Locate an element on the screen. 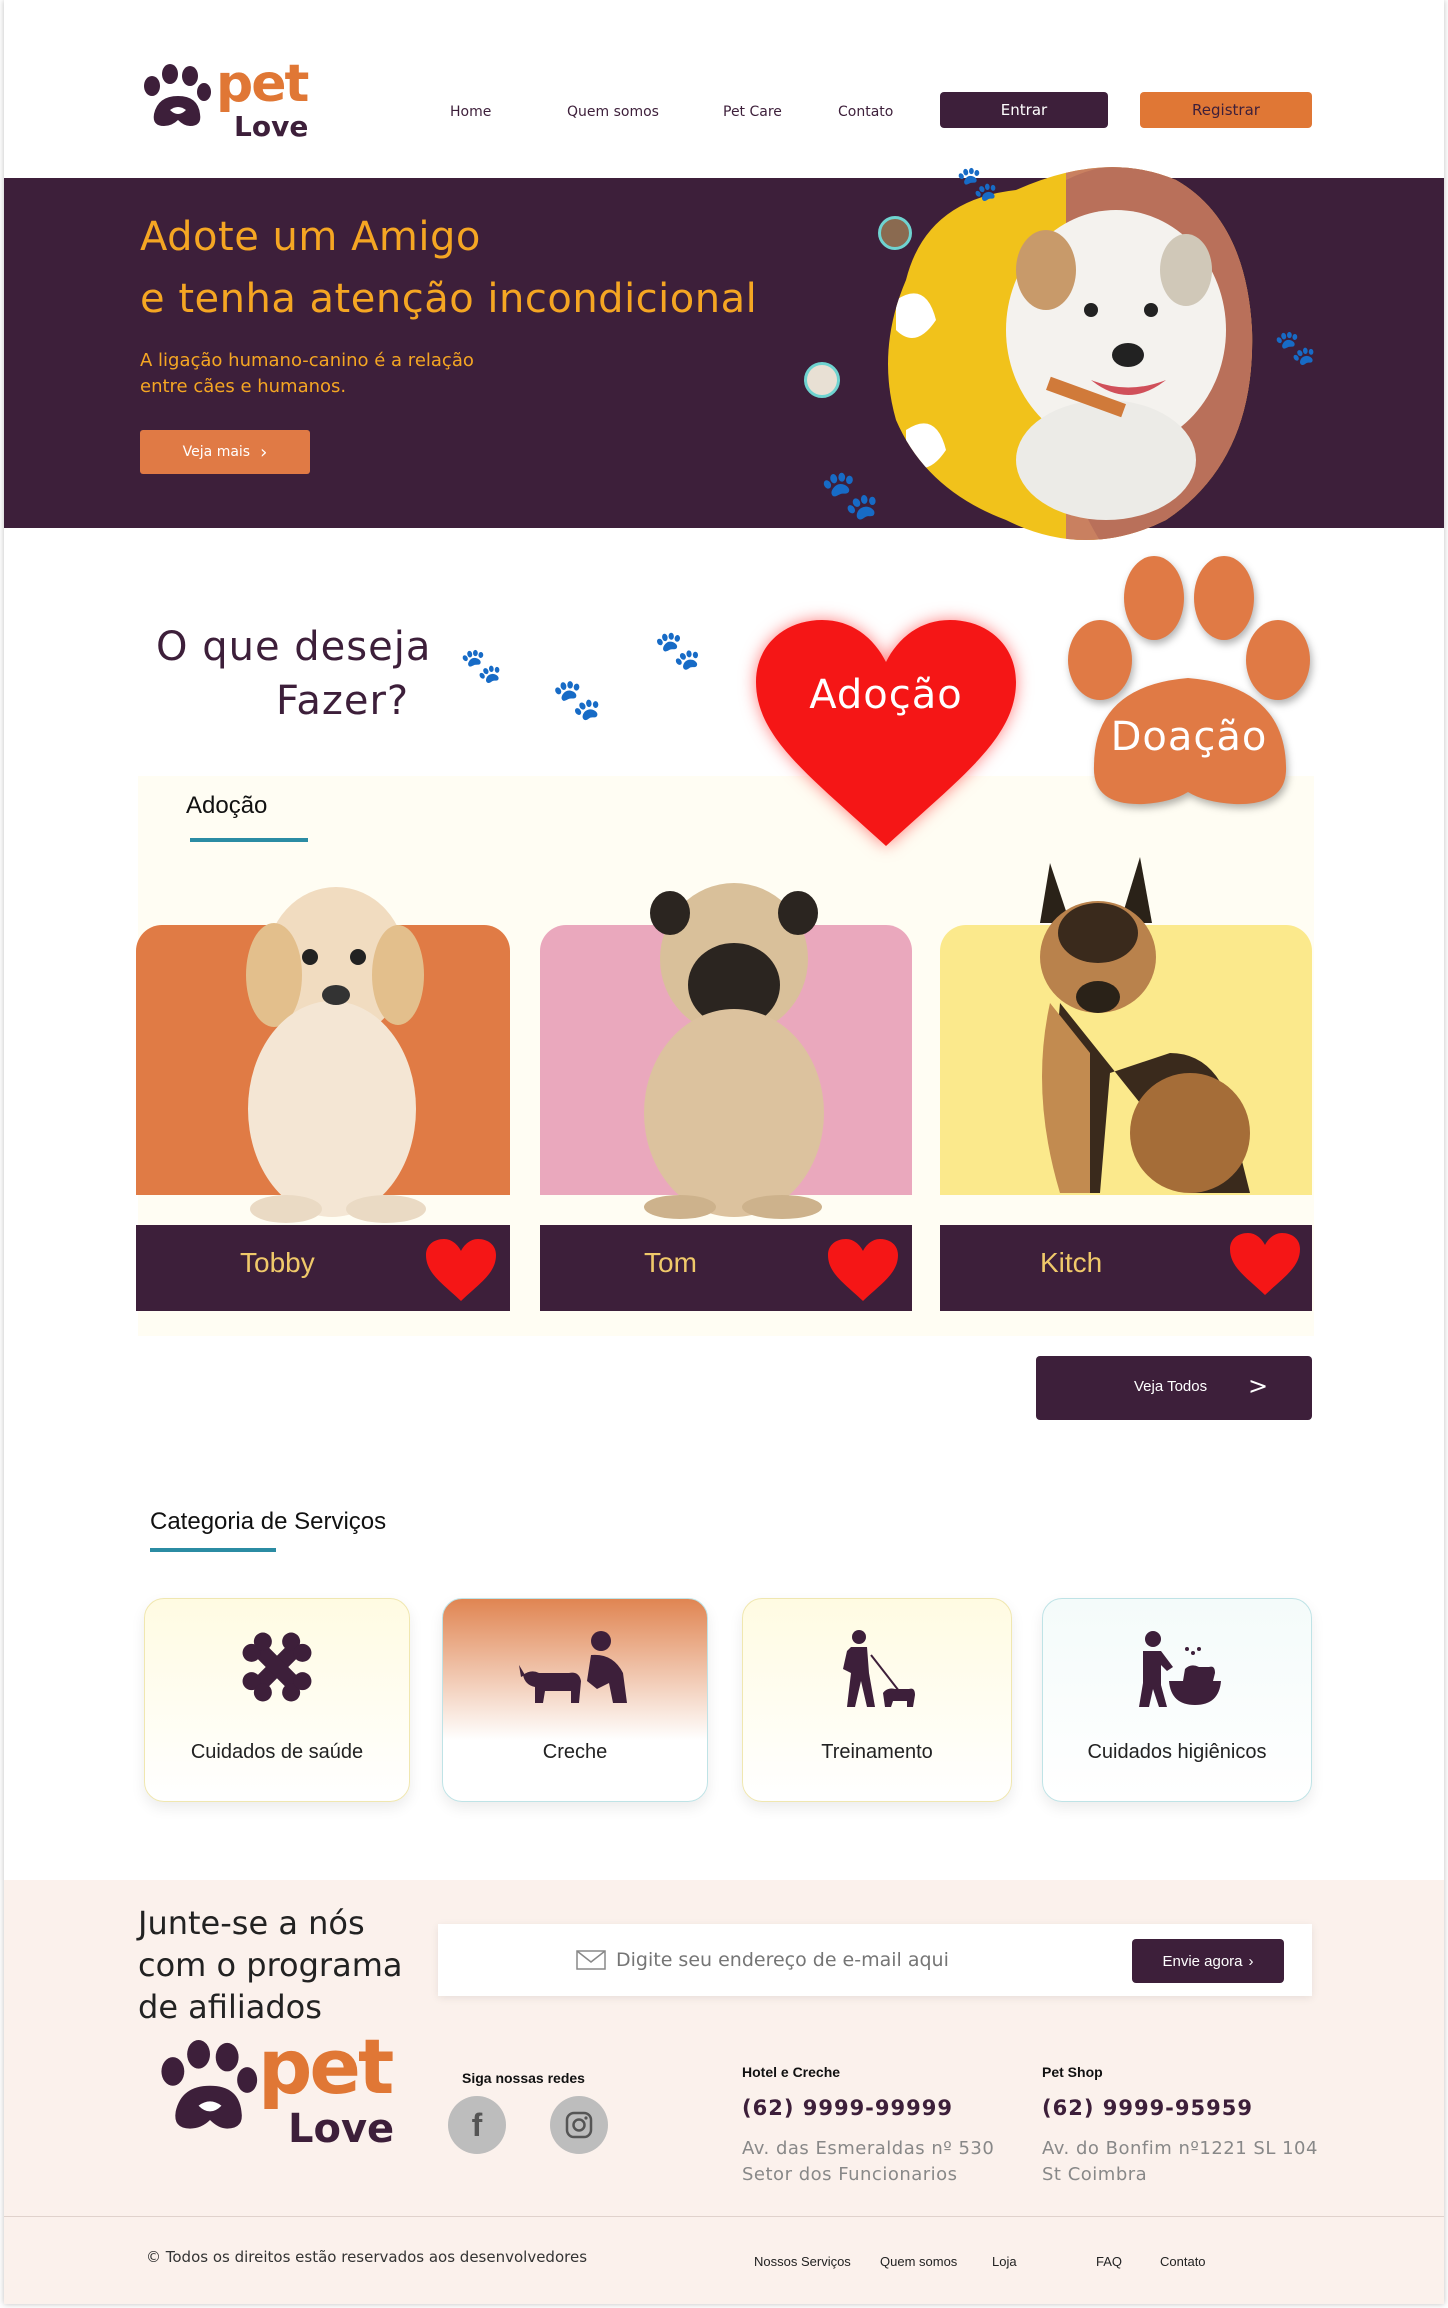 Image resolution: width=1448 pixels, height=2308 pixels. veja-mais-button: Veja mais › is located at coordinates (225, 452).